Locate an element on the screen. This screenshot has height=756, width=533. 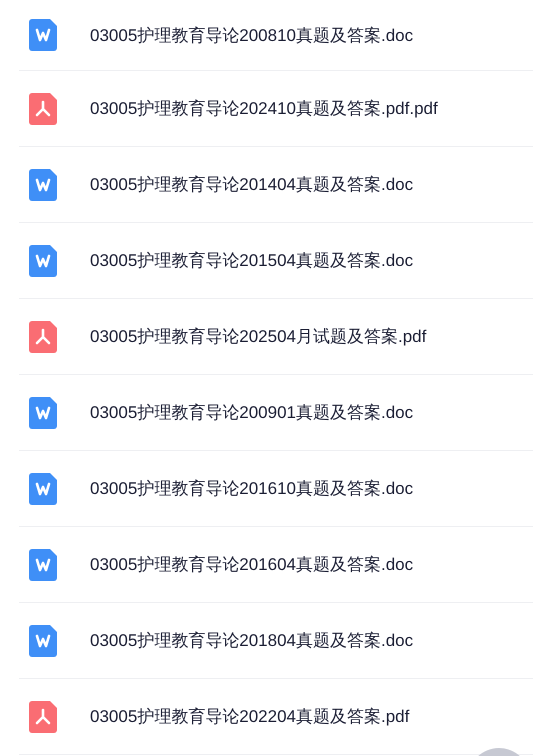
file-name: 03005护理教育导论201804真题及答案.doc is located at coordinates (252, 640).